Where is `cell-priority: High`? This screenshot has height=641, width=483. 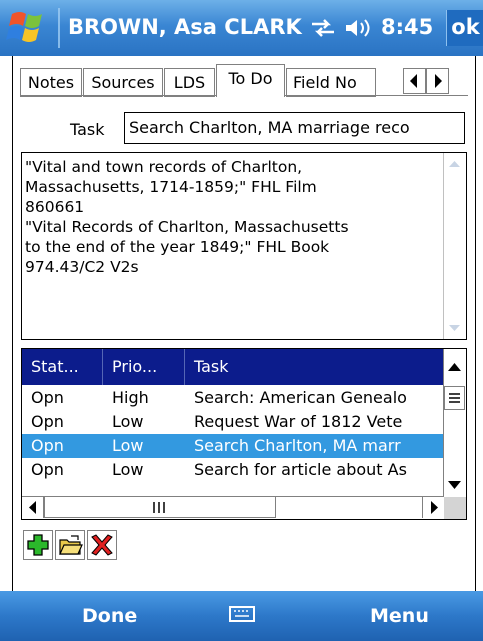
cell-priority: High is located at coordinates (130, 397).